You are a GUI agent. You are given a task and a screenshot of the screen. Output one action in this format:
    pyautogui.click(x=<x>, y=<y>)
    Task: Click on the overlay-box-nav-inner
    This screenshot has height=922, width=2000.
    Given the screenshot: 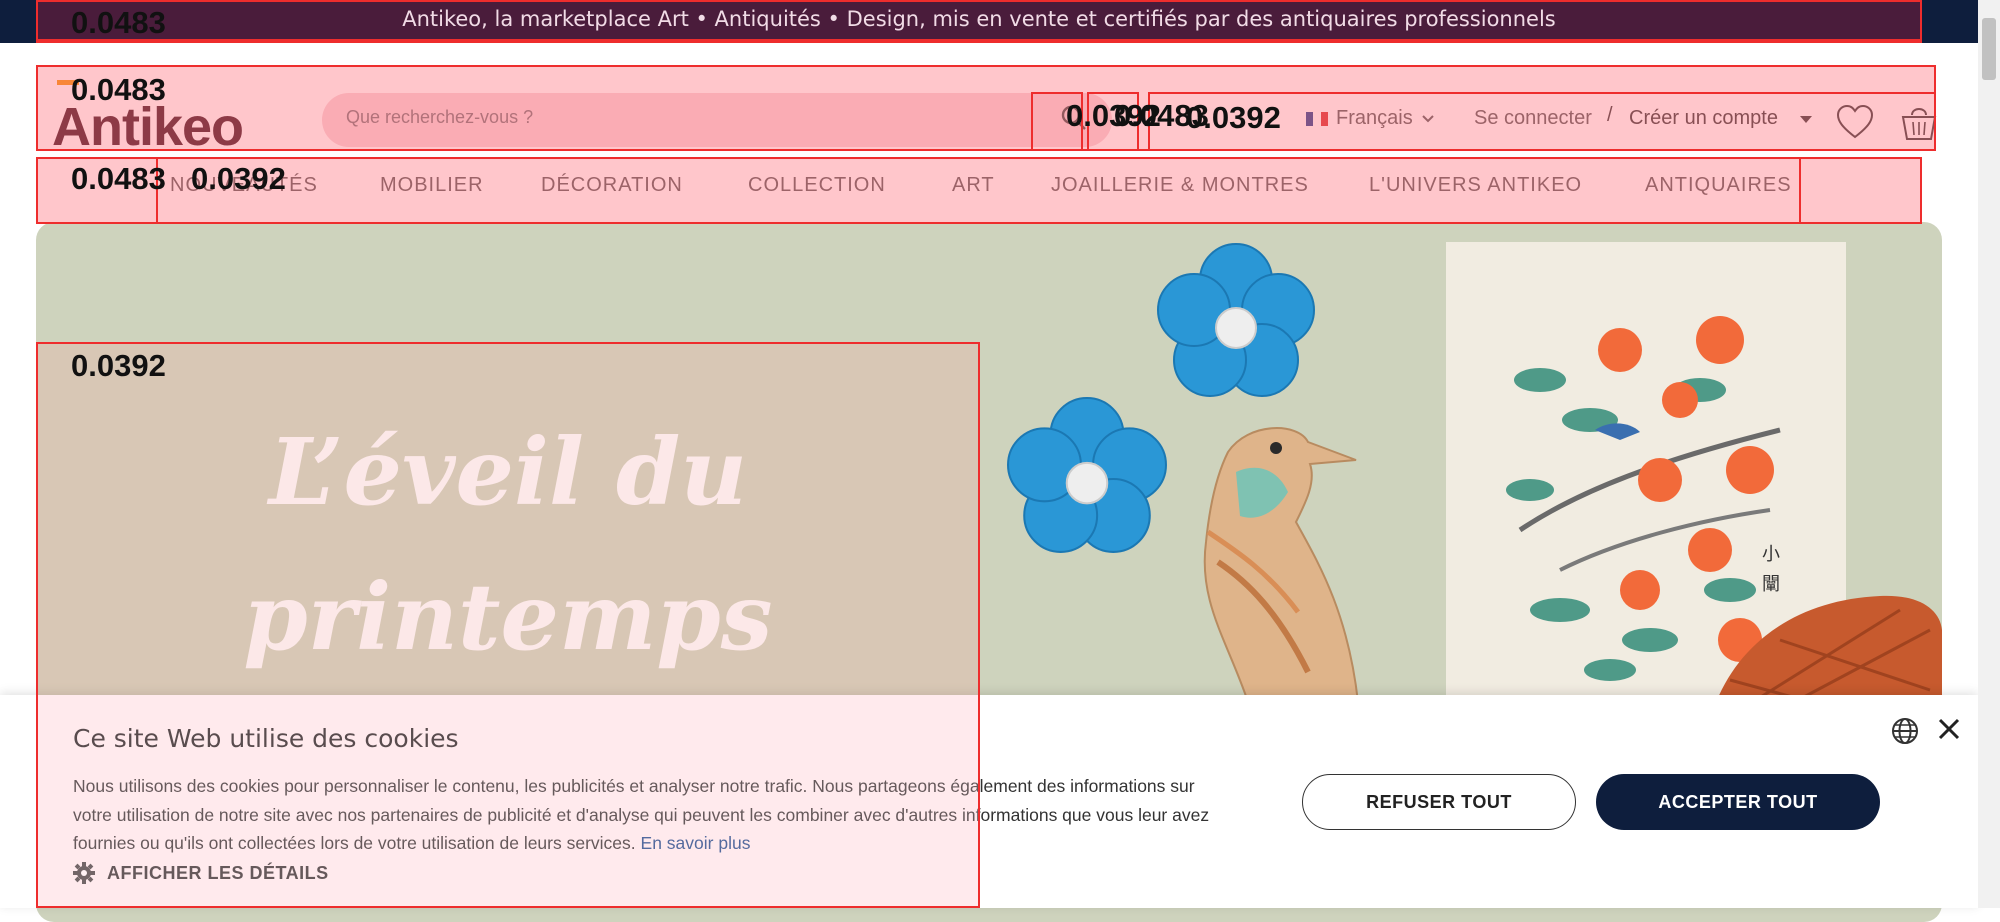 What is the action you would take?
    pyautogui.click(x=978, y=190)
    